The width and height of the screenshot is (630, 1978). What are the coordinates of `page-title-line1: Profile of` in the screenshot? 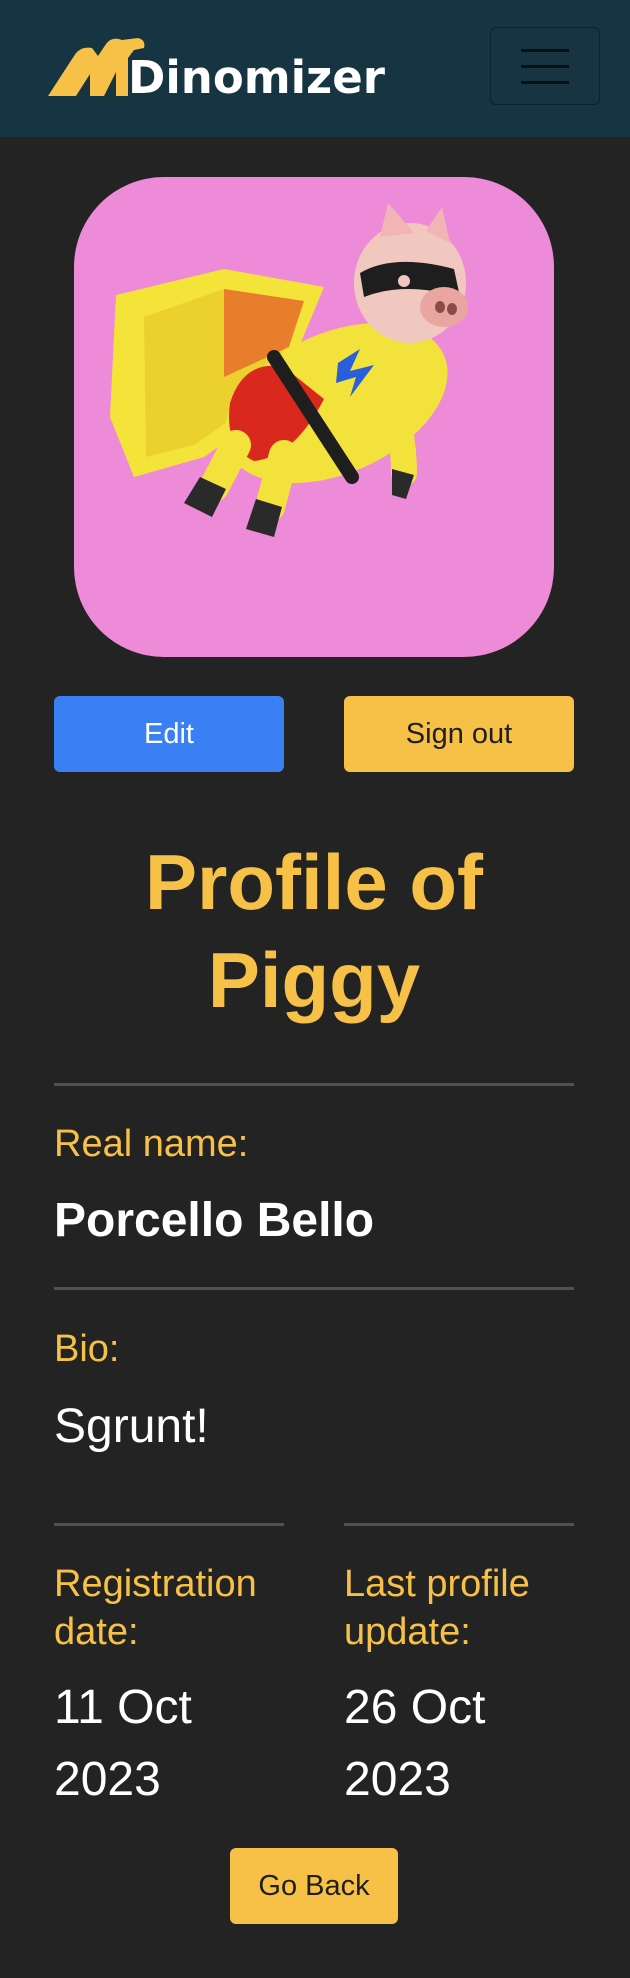 It's located at (313, 882).